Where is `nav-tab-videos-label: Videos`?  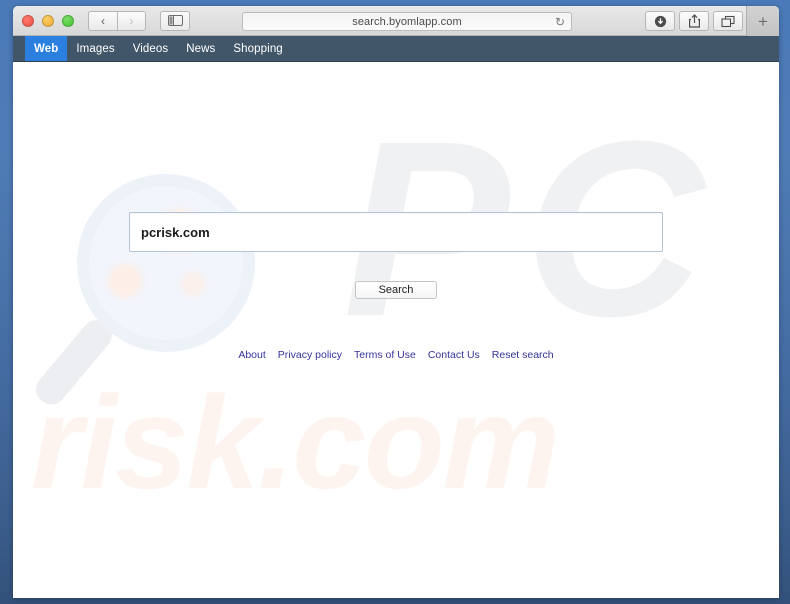 nav-tab-videos-label: Videos is located at coordinates (150, 48).